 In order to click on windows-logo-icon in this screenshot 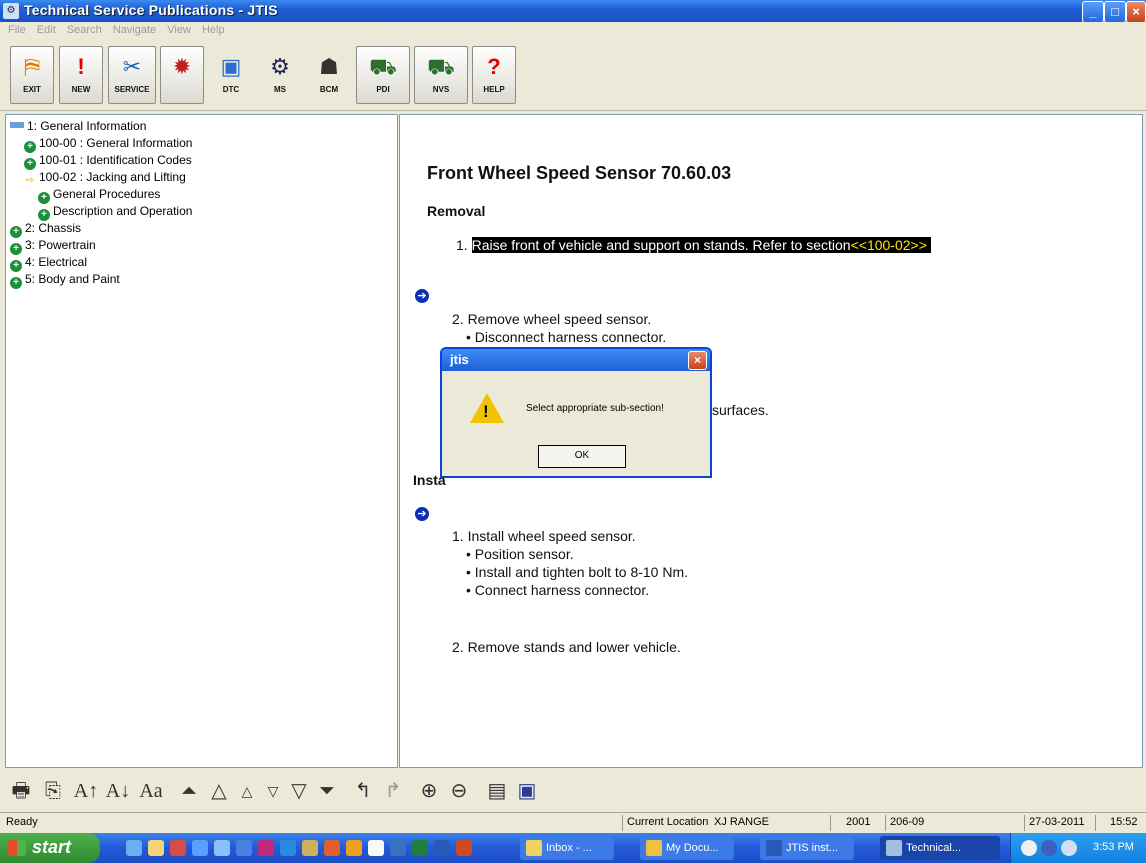, I will do `click(17, 848)`.